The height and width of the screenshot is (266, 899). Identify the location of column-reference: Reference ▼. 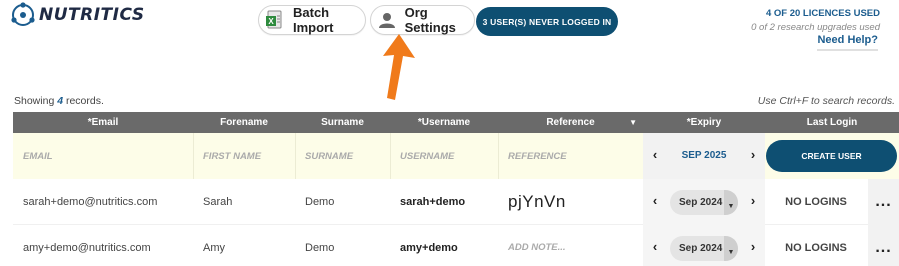
(570, 122).